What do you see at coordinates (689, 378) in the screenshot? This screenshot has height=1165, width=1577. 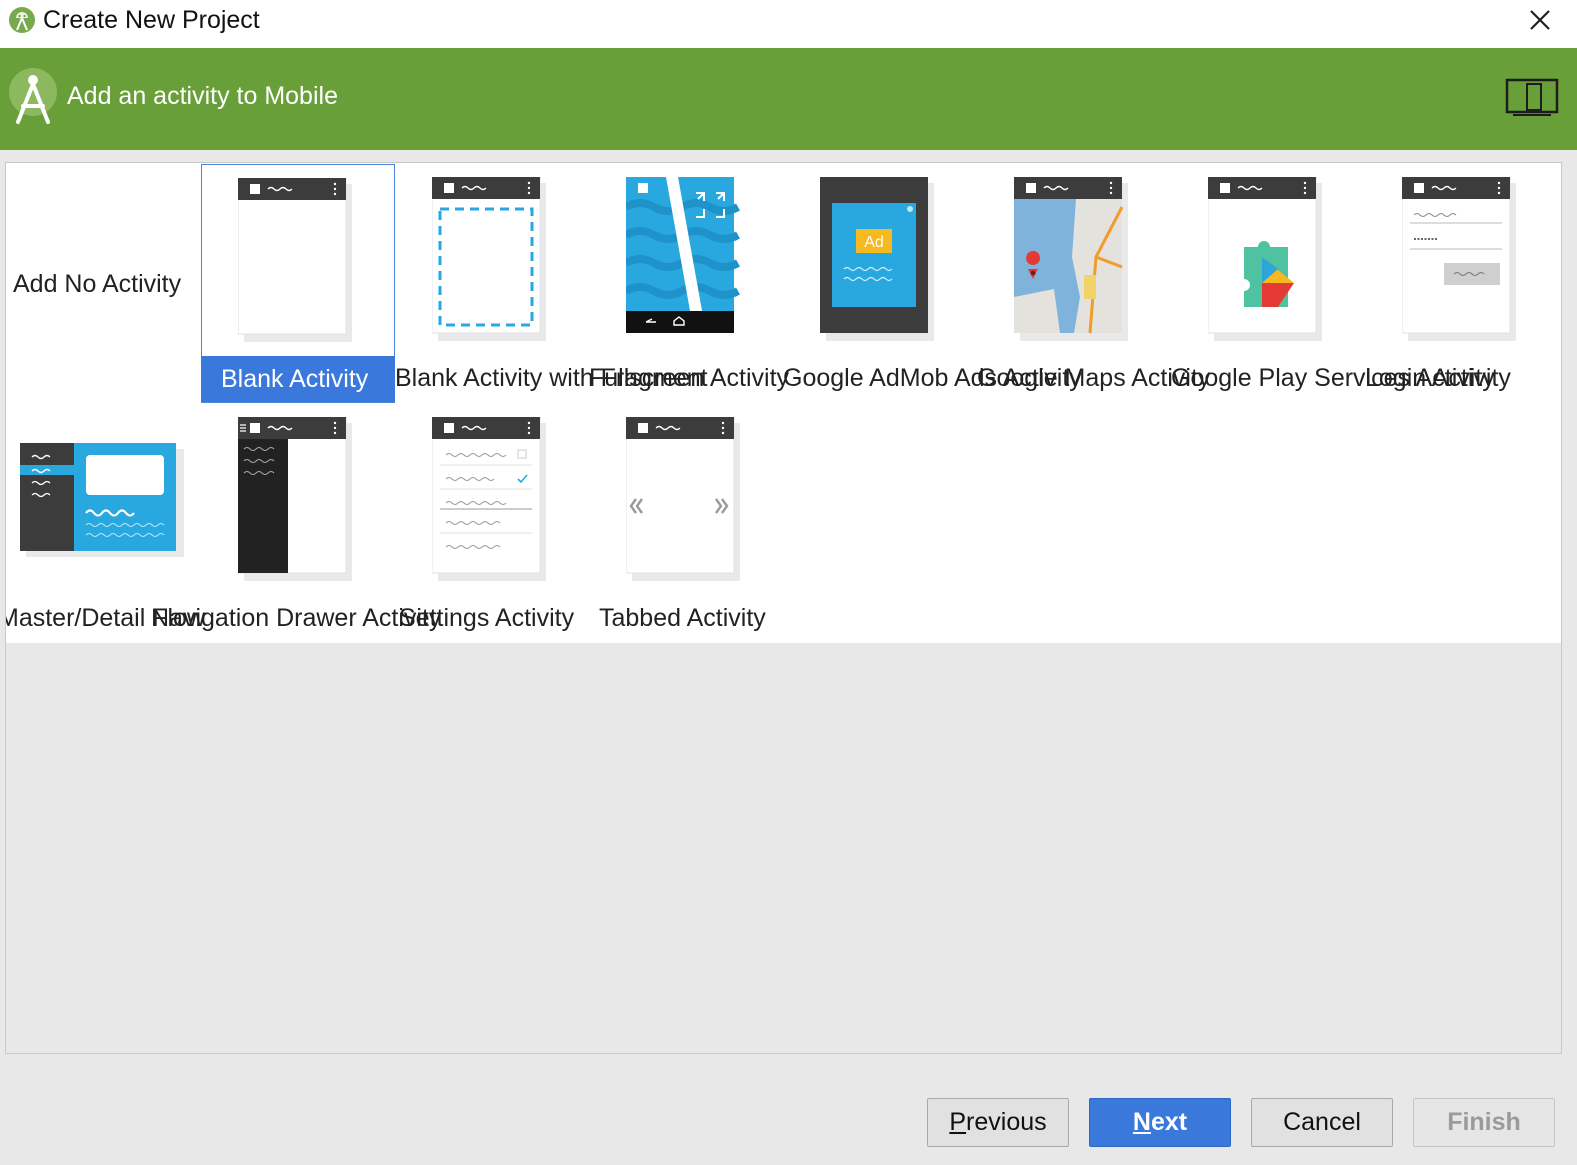 I see `activity-label: Fullscreen Activity` at bounding box center [689, 378].